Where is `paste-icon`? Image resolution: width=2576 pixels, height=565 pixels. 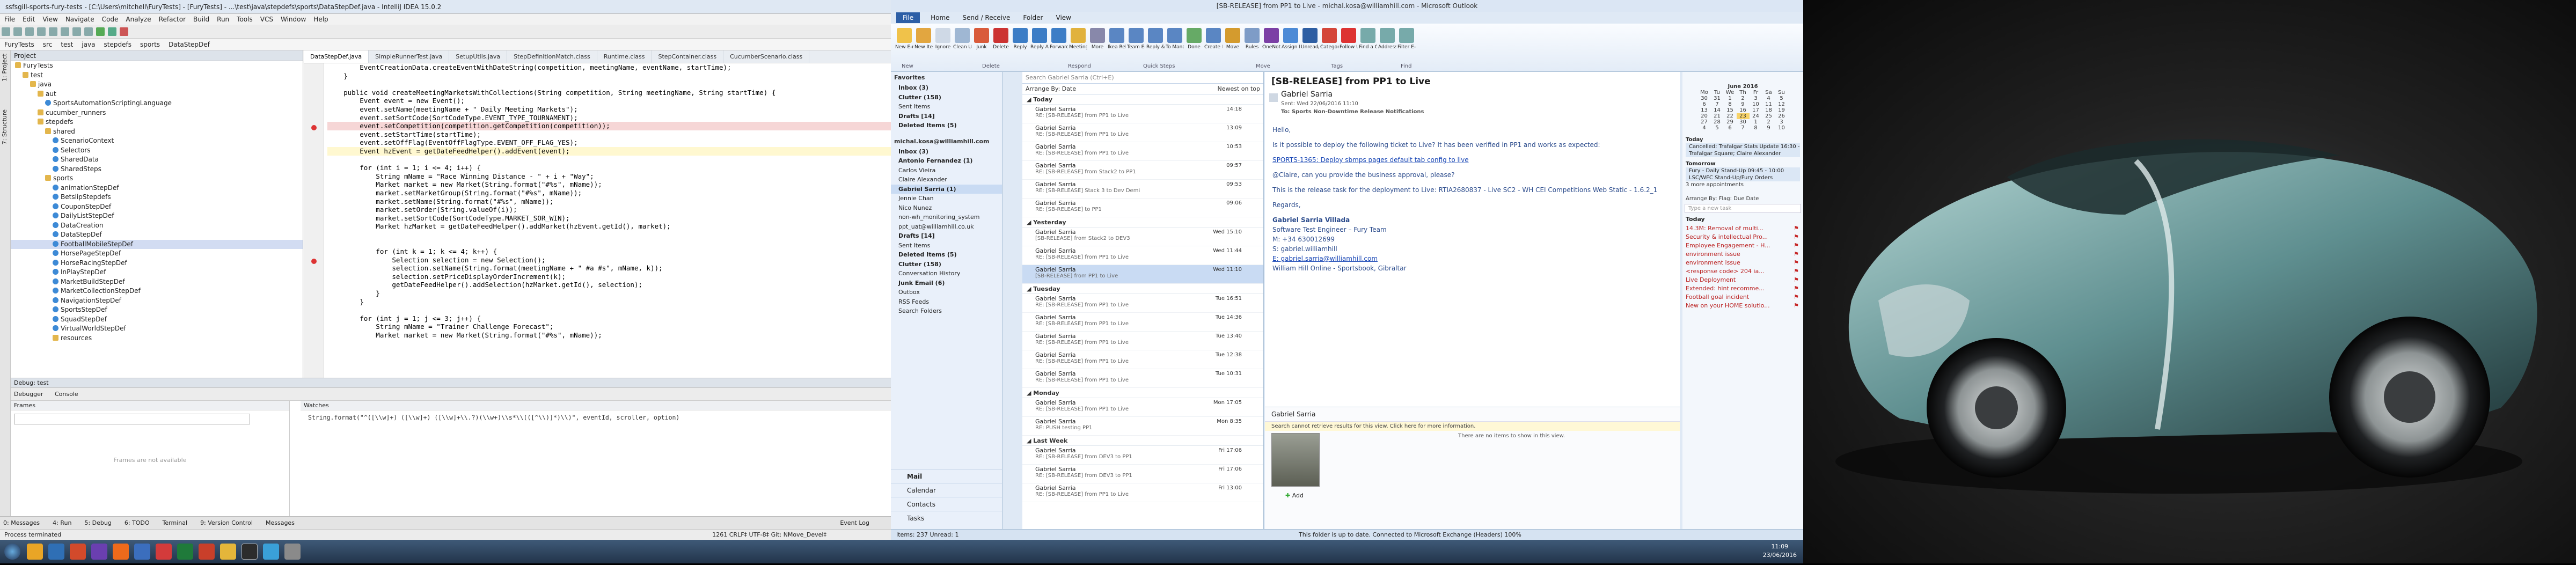 paste-icon is located at coordinates (88, 32).